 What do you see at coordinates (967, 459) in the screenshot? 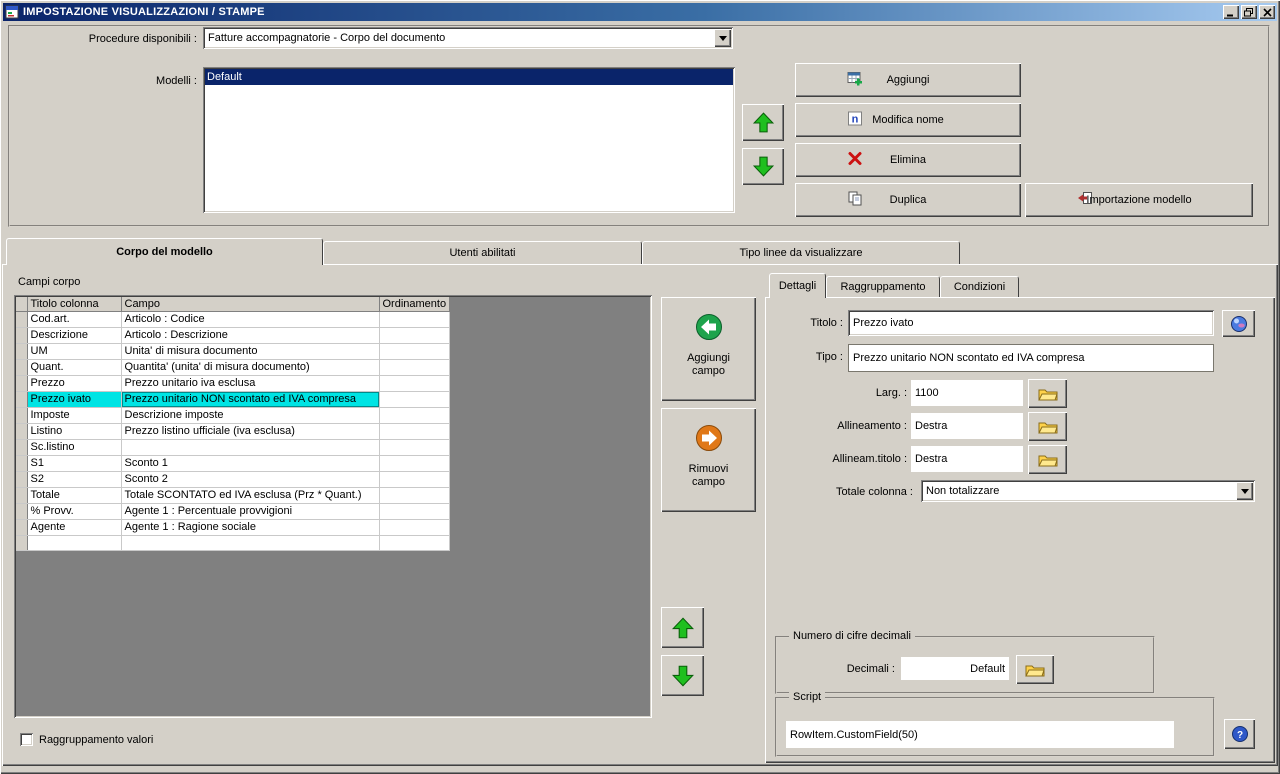
I see `allineam-titolo-input` at bounding box center [967, 459].